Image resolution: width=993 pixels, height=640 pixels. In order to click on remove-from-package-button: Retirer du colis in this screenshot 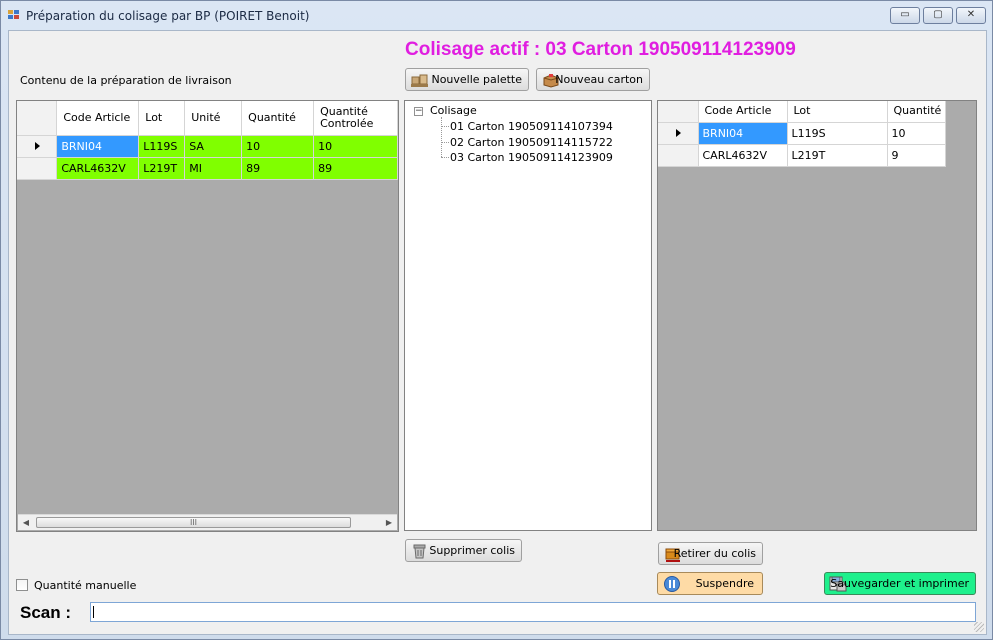, I will do `click(710, 553)`.